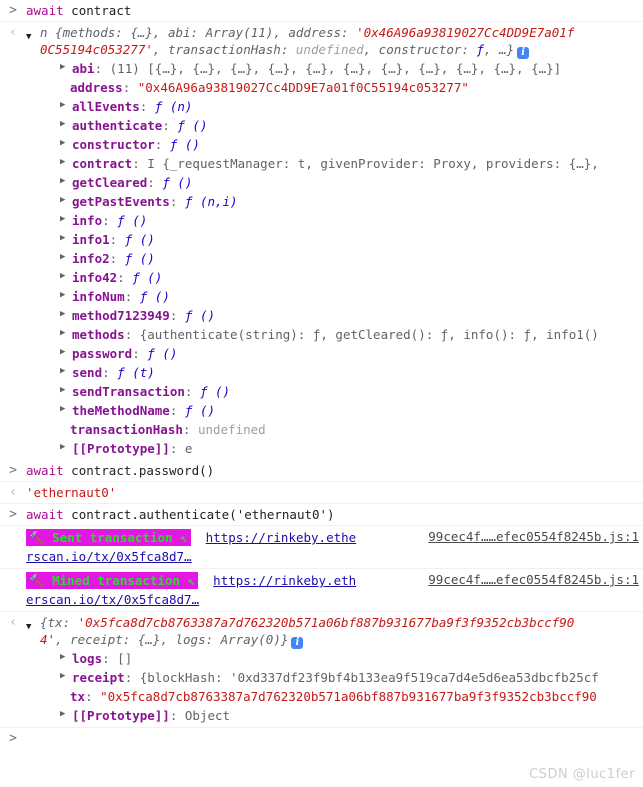 The width and height of the screenshot is (643, 787). What do you see at coordinates (350, 182) in the screenshot?
I see `object-property-row: ▶ getCleared: ƒ ()` at bounding box center [350, 182].